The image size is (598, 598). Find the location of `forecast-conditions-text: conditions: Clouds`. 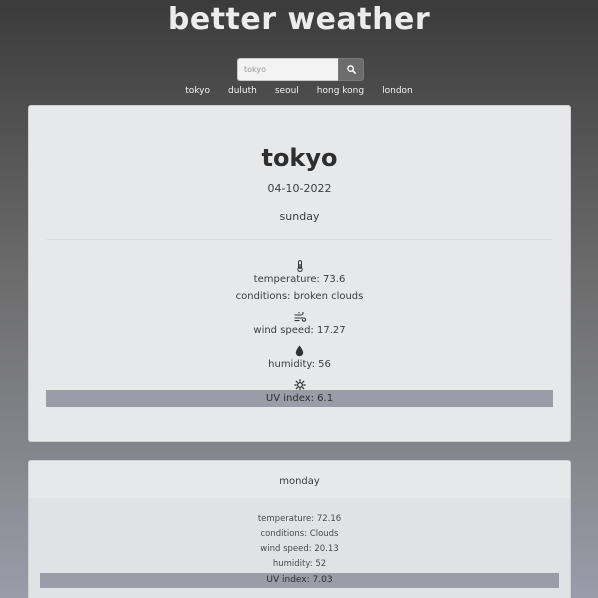

forecast-conditions-text: conditions: Clouds is located at coordinates (299, 534).